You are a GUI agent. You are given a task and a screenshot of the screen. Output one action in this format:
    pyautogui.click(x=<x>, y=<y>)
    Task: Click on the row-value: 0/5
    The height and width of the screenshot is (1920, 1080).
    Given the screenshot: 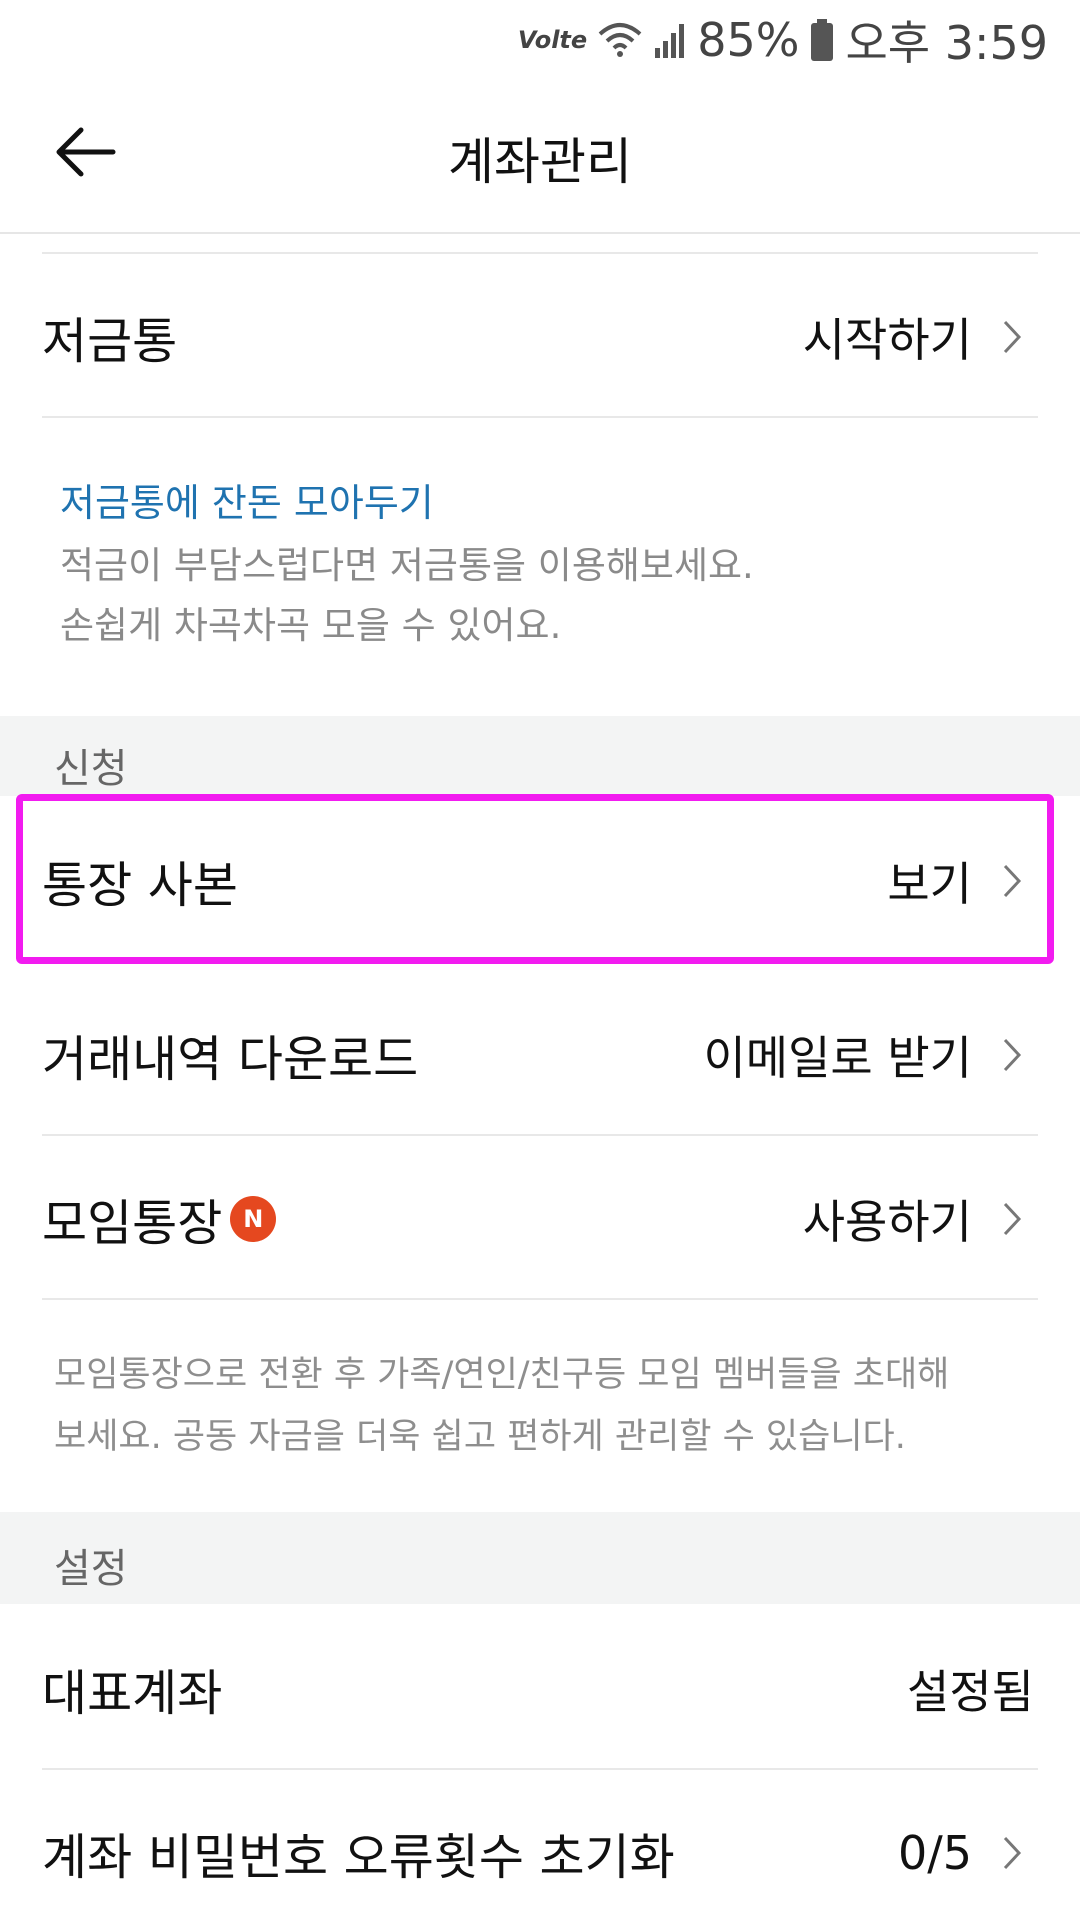 What is the action you would take?
    pyautogui.click(x=934, y=1853)
    